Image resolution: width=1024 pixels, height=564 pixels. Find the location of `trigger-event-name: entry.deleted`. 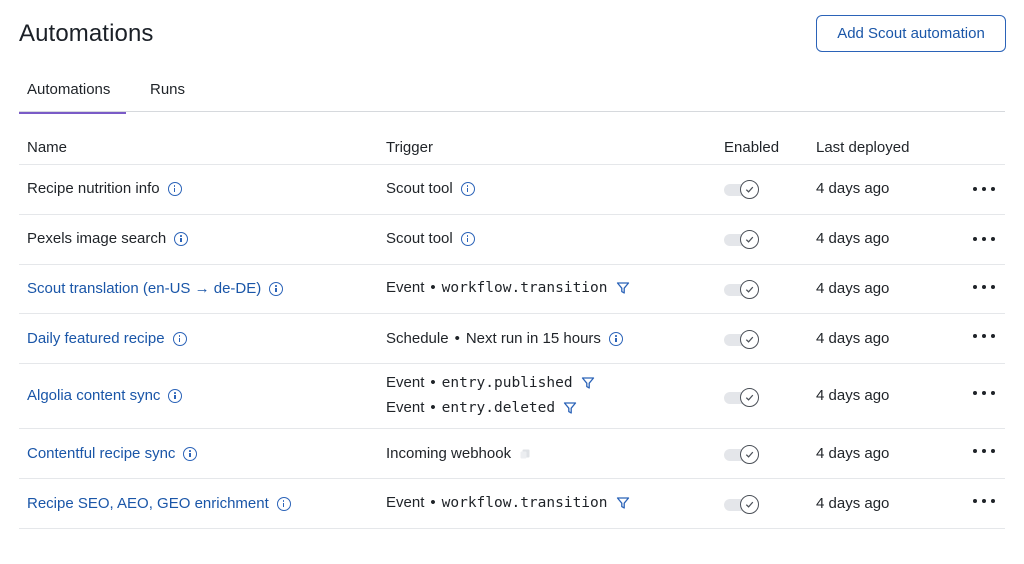

trigger-event-name: entry.deleted is located at coordinates (498, 407).